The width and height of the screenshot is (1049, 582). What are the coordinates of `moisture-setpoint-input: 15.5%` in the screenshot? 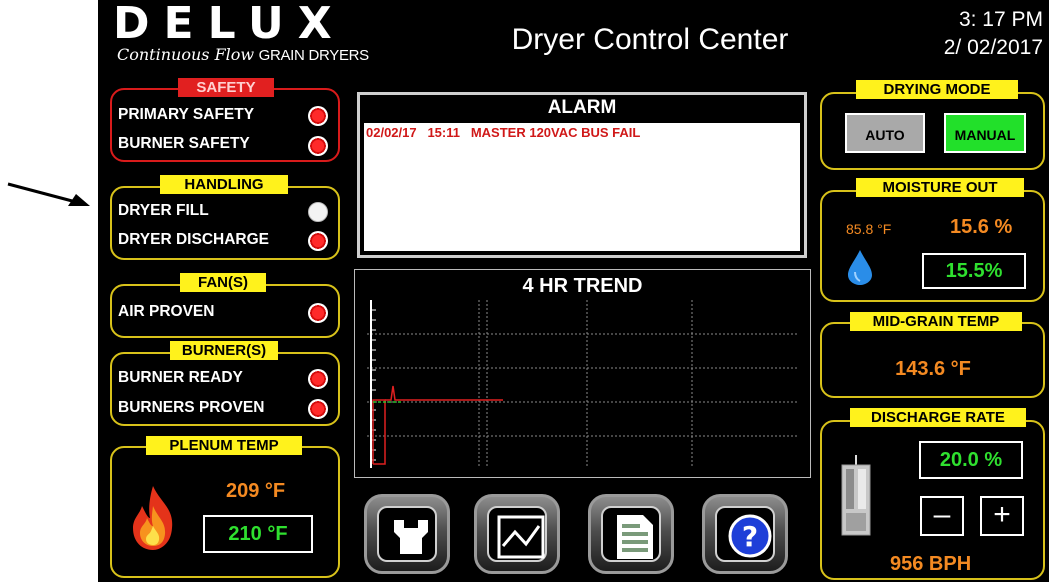 It's located at (974, 271).